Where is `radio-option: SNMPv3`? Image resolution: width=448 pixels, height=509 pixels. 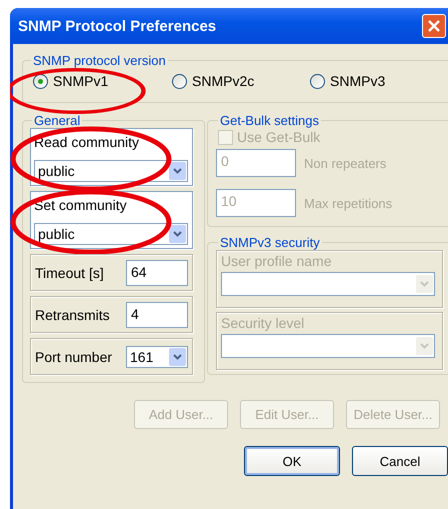 radio-option: SNMPv3 is located at coordinates (346, 78).